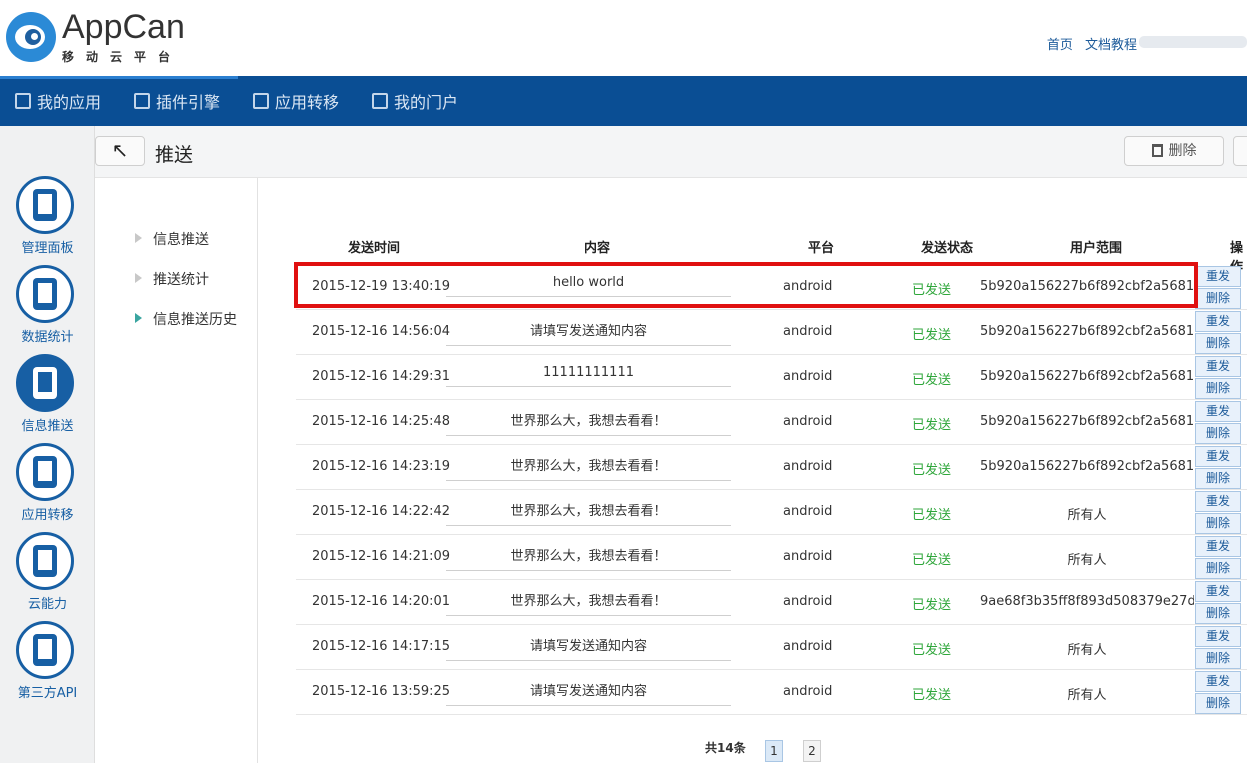  What do you see at coordinates (23, 101) in the screenshot?
I see `app-plus-icon` at bounding box center [23, 101].